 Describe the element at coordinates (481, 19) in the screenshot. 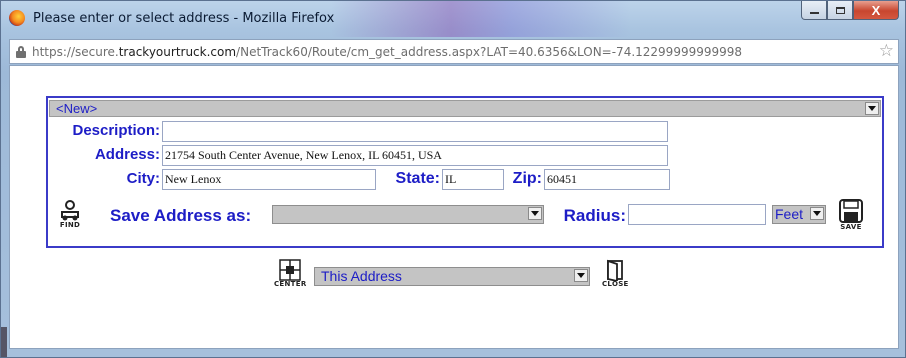

I see `title-bar-decoration` at that location.